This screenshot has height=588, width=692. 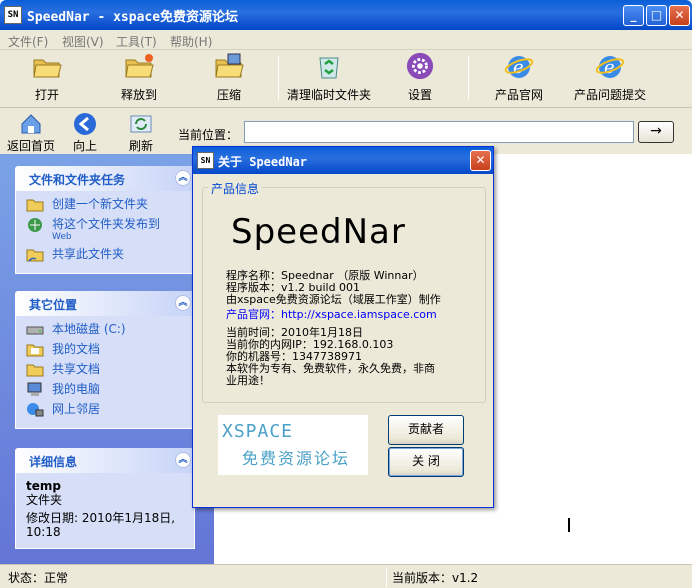 I want to click on dialog-title-bar: SN 关于 SpeedNar ✕, so click(x=343, y=160).